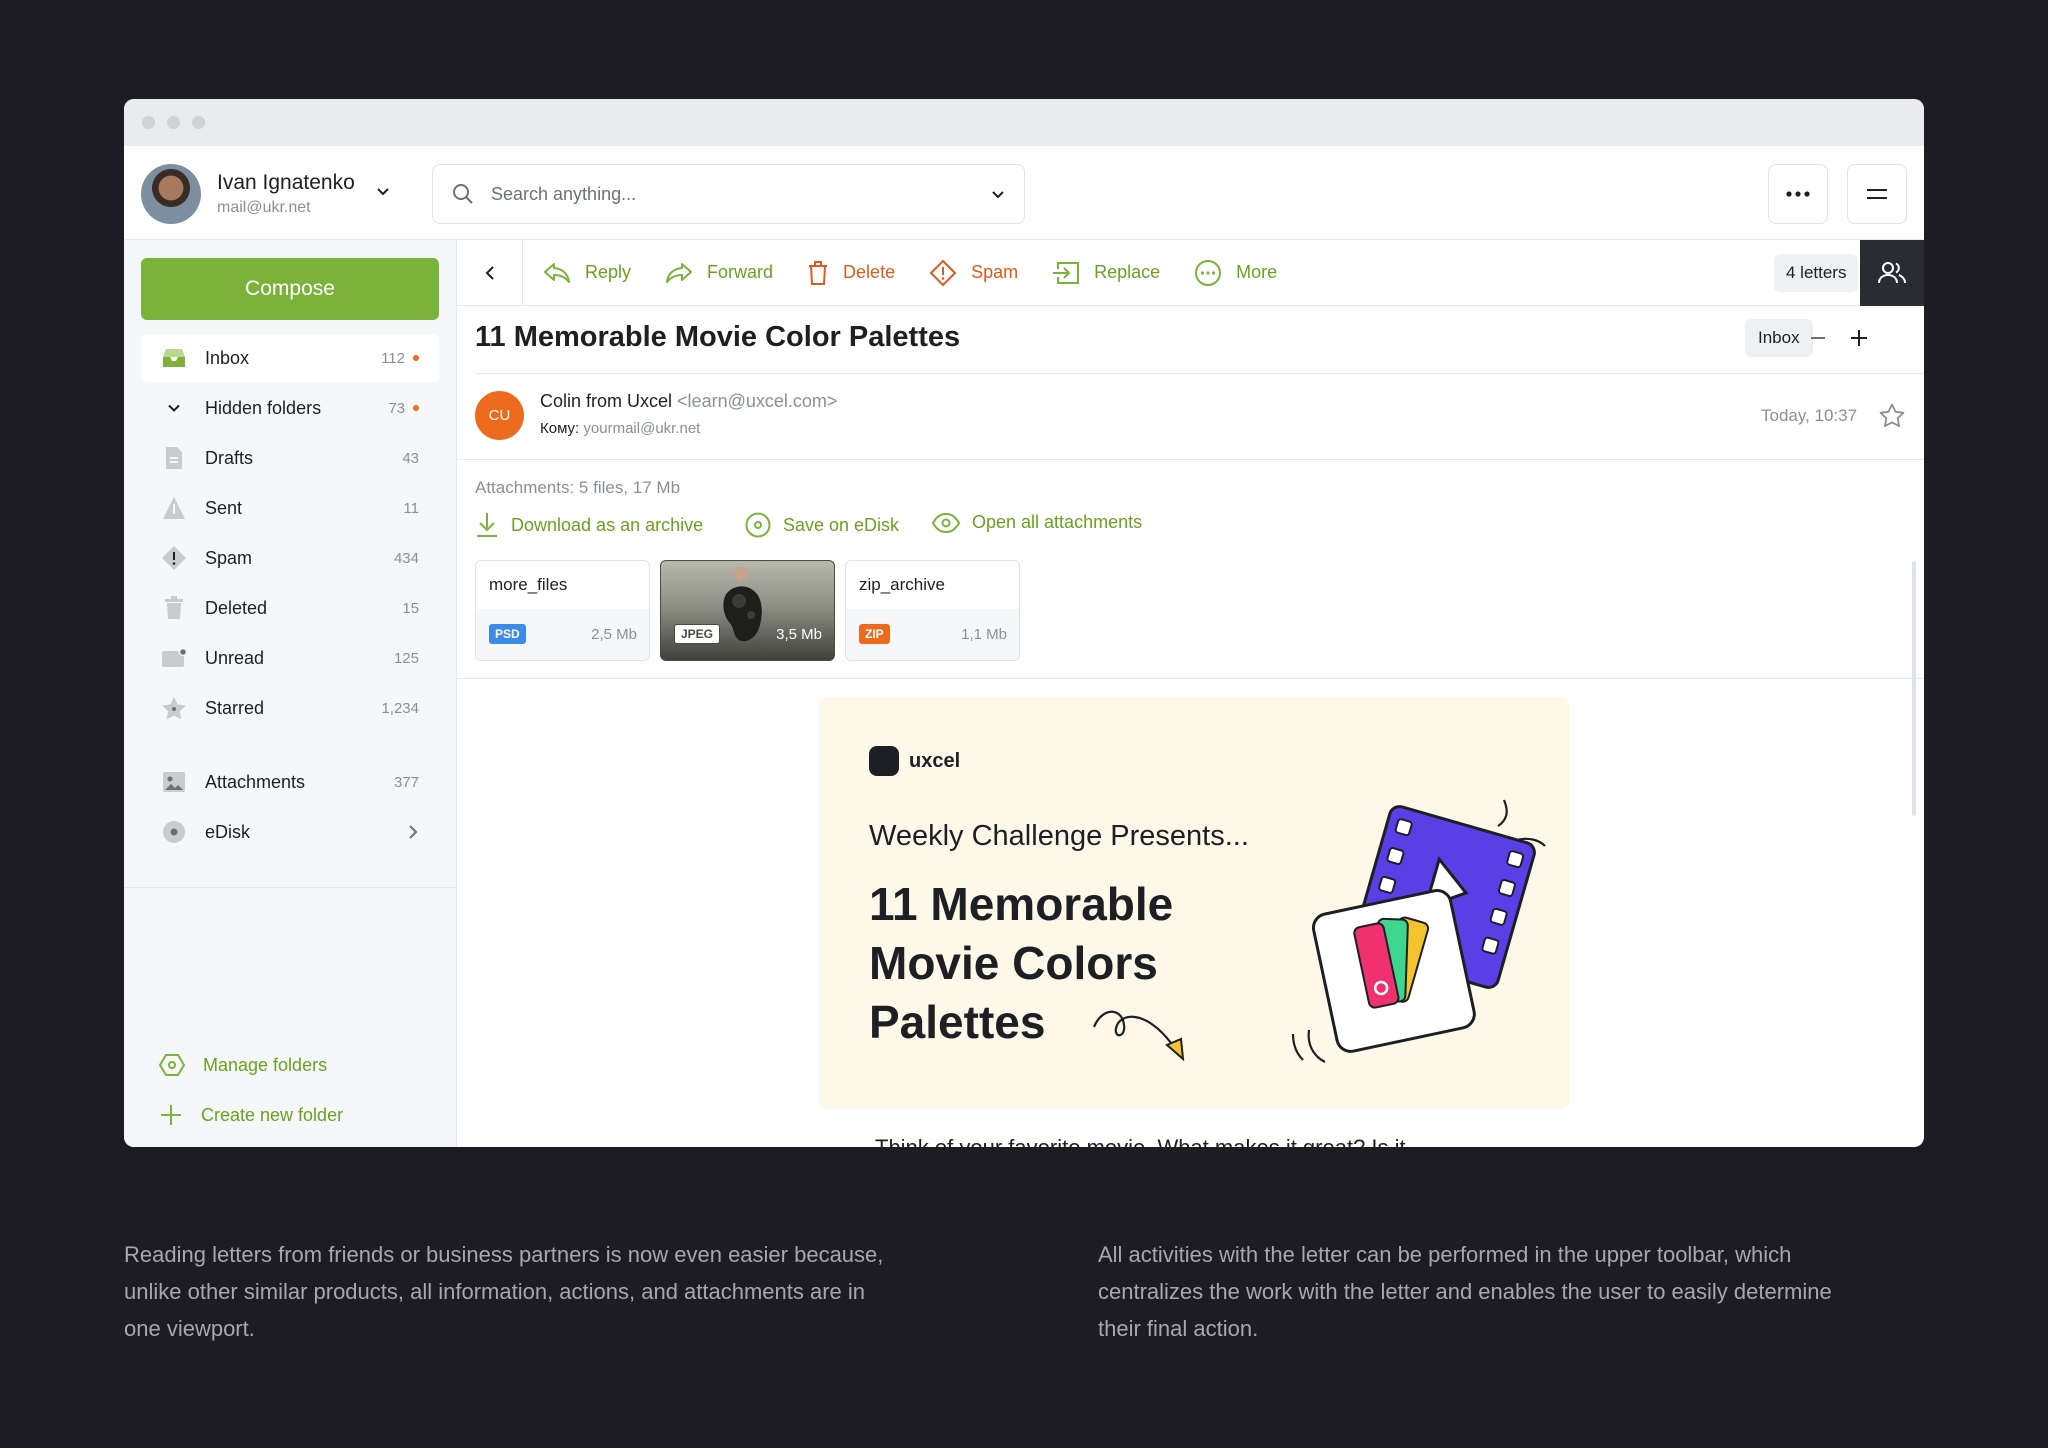  What do you see at coordinates (1106, 273) in the screenshot?
I see `replace-button: Replace` at bounding box center [1106, 273].